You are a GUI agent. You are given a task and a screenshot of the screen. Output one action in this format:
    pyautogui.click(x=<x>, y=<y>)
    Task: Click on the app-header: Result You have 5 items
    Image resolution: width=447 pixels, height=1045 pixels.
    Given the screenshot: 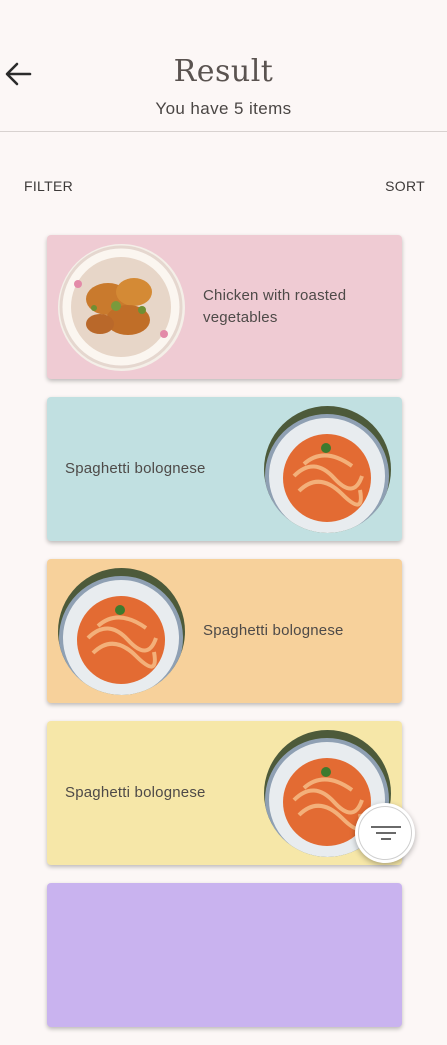 What is the action you would take?
    pyautogui.click(x=223, y=66)
    